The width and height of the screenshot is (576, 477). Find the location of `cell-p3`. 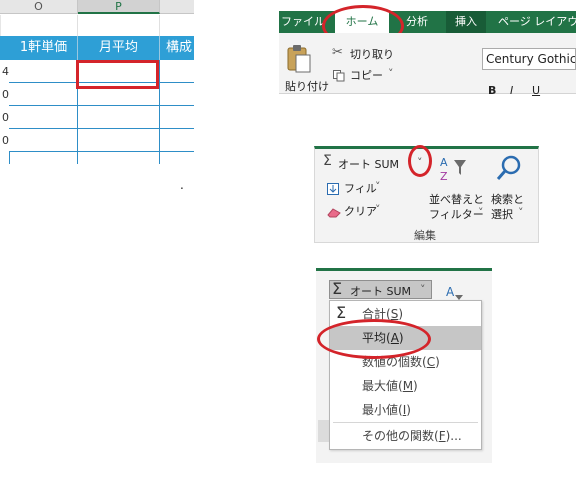

cell-p3 is located at coordinates (119, 117).